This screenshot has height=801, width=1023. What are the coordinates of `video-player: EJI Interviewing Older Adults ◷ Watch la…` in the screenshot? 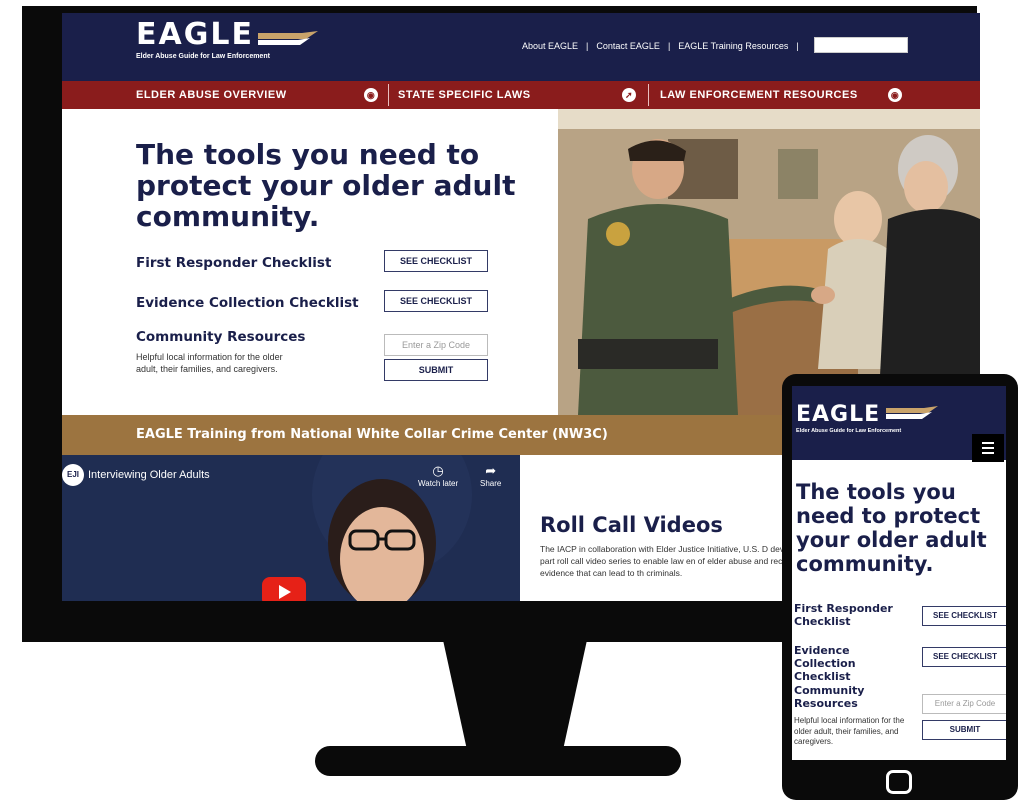 It's located at (291, 528).